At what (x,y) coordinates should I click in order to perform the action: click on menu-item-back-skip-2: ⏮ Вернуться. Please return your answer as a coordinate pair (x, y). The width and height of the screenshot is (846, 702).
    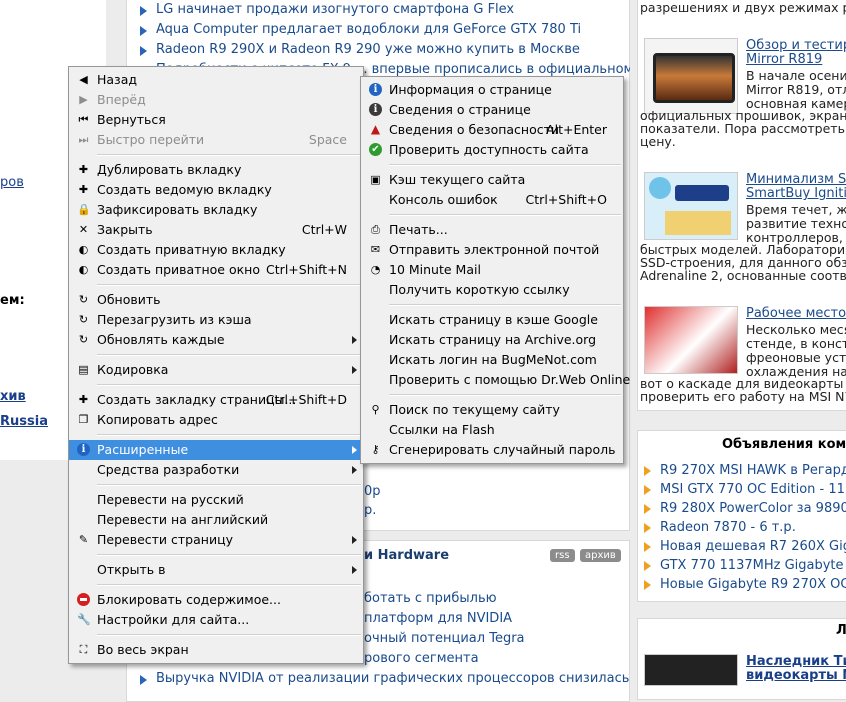
    Looking at the image, I should click on (216, 120).